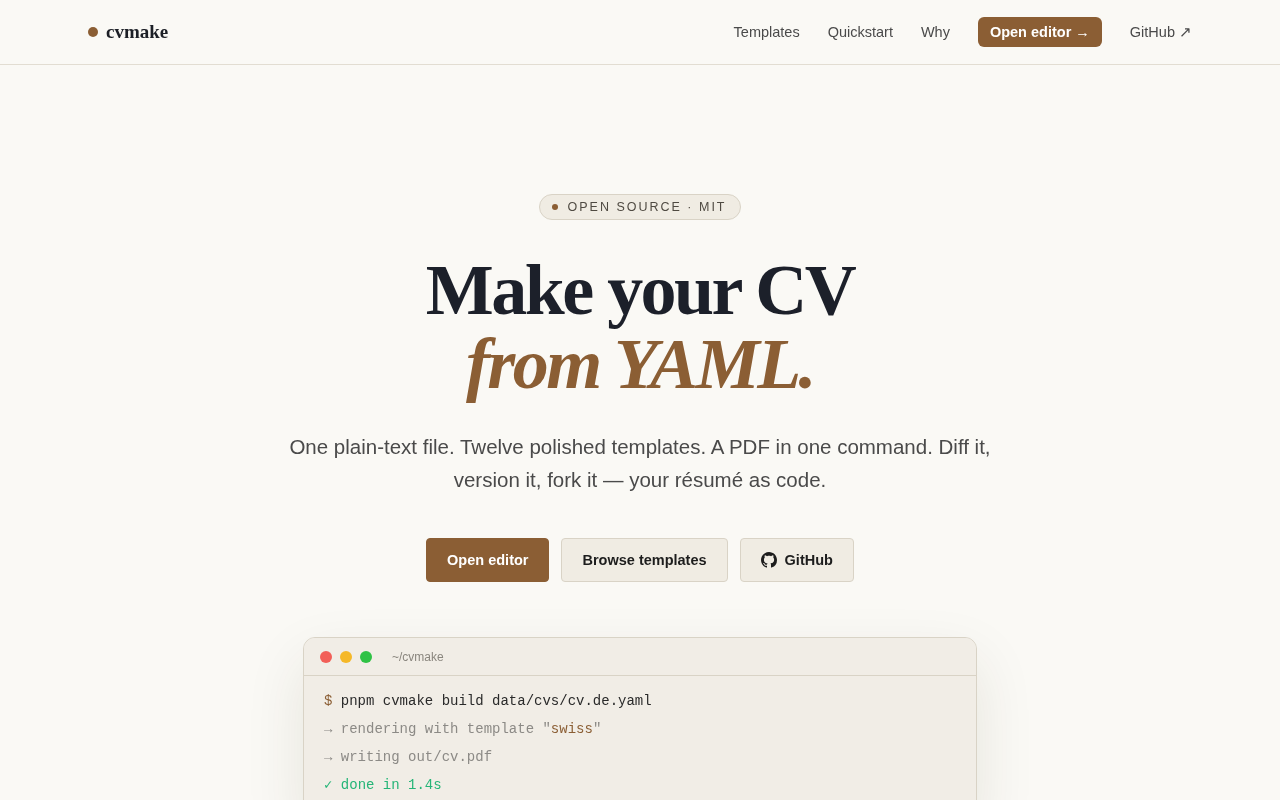 This screenshot has width=1280, height=800. What do you see at coordinates (1153, 32) in the screenshot?
I see `nav-link: GitHub ↗` at bounding box center [1153, 32].